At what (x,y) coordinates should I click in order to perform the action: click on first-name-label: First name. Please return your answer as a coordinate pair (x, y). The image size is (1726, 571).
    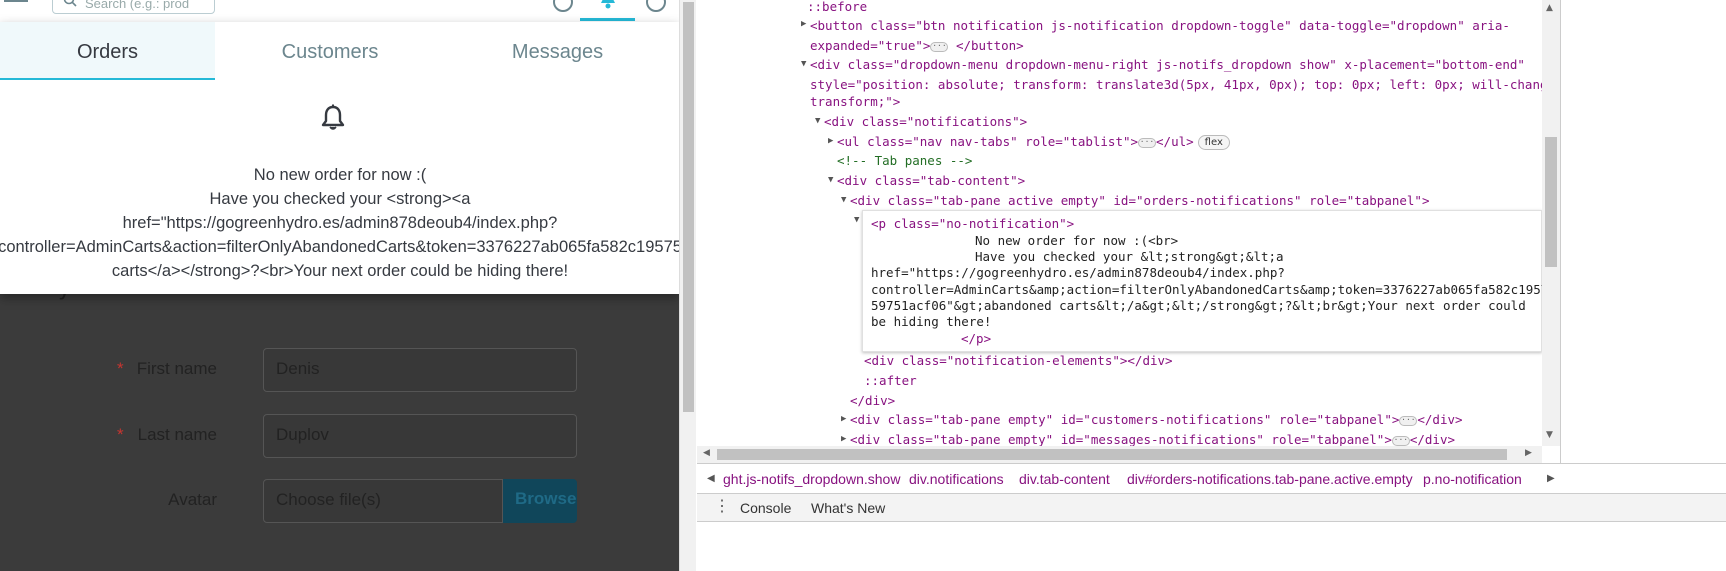
    Looking at the image, I should click on (176, 368).